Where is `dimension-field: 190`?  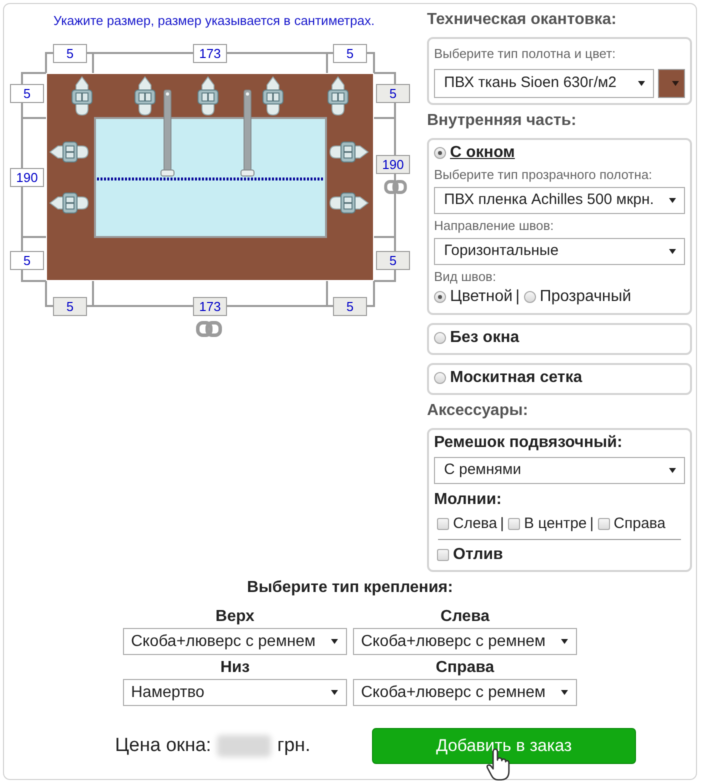 dimension-field: 190 is located at coordinates (27, 177).